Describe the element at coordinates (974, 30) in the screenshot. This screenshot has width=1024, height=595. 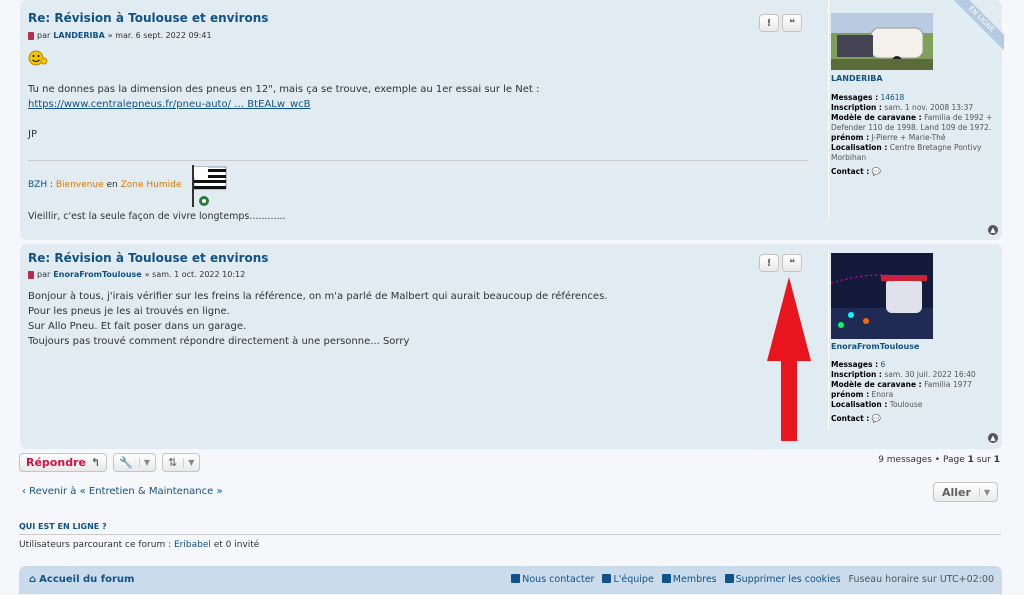
I see `online-ribbon: EN LIGNE` at that location.